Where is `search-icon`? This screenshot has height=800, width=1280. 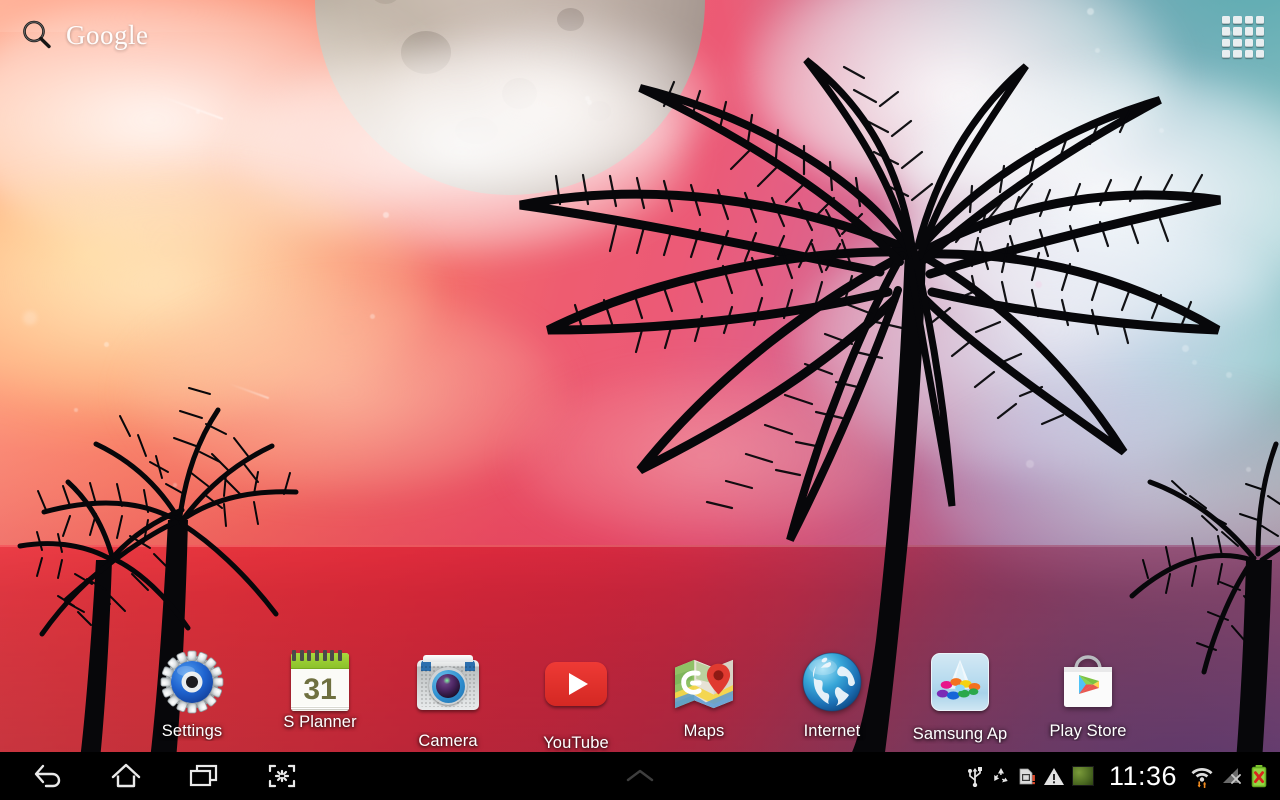 search-icon is located at coordinates (37, 35).